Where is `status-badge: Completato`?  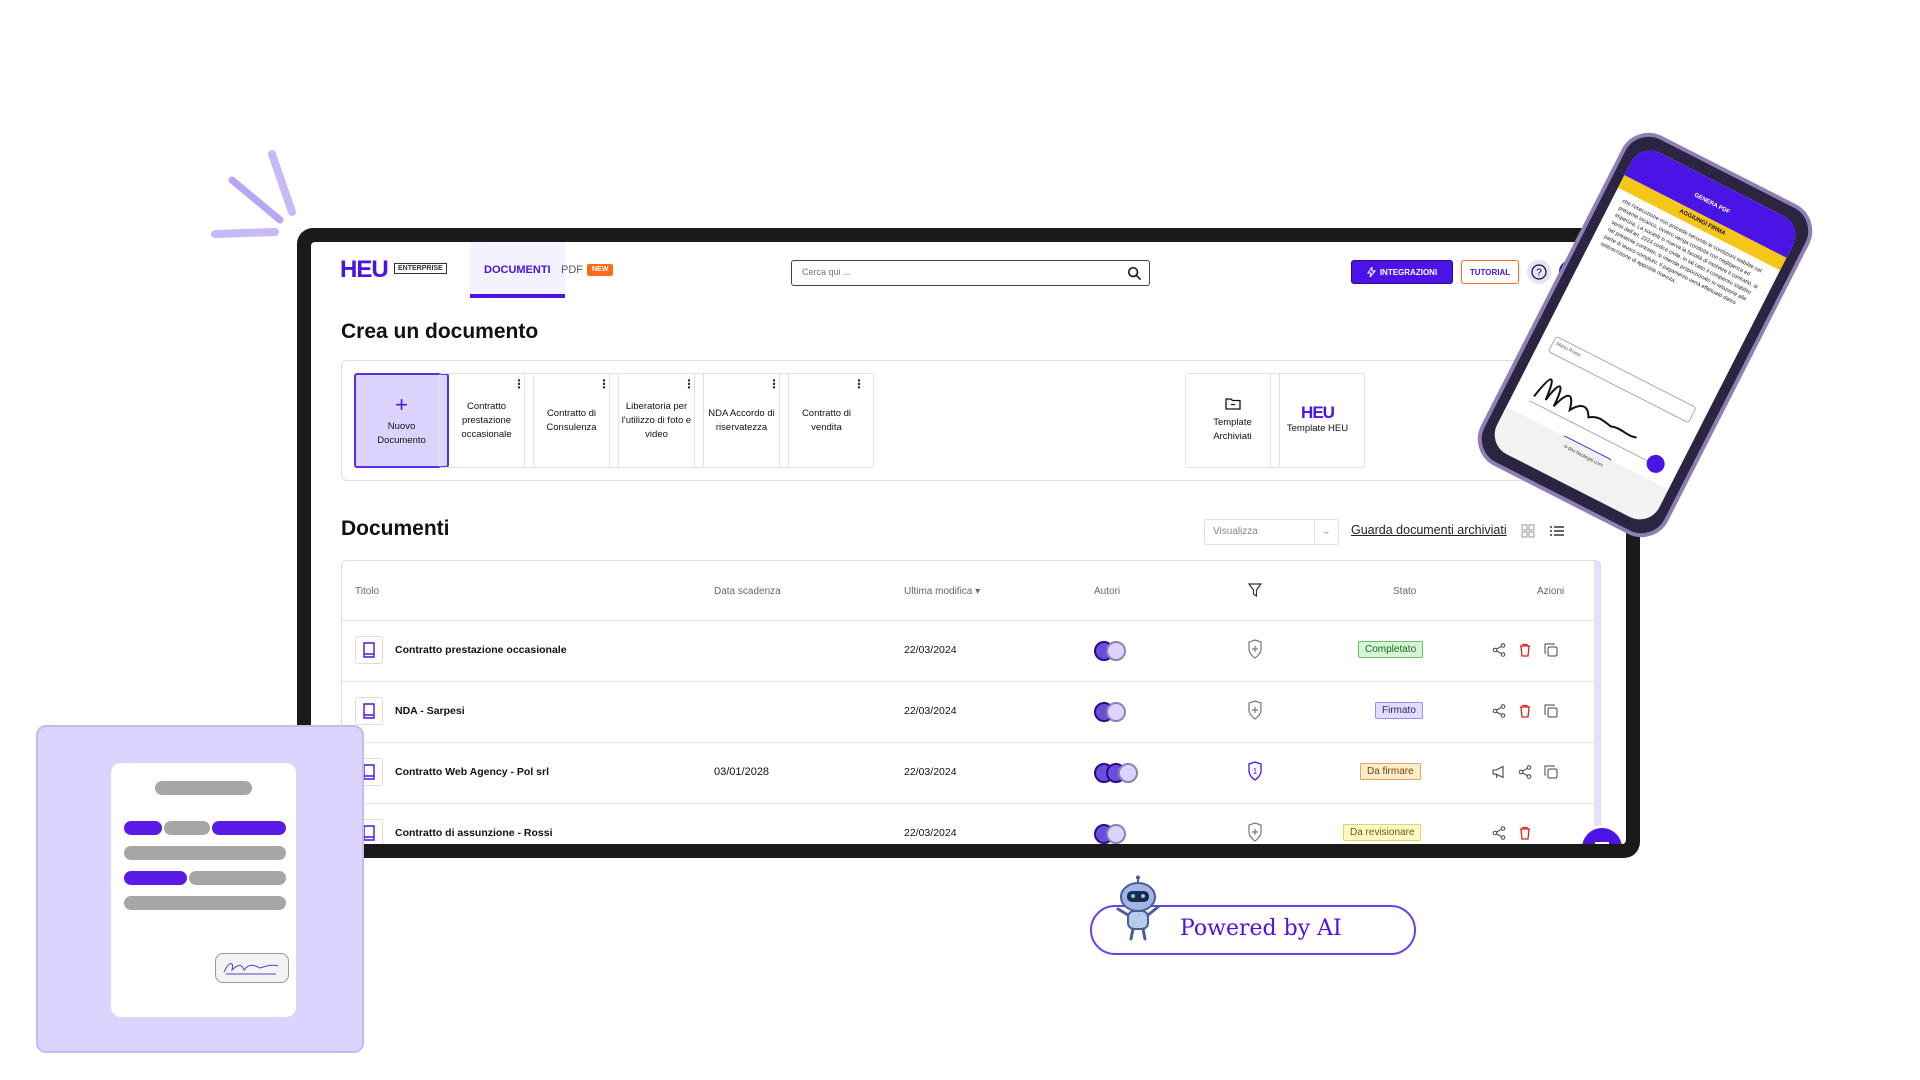 status-badge: Completato is located at coordinates (1391, 649).